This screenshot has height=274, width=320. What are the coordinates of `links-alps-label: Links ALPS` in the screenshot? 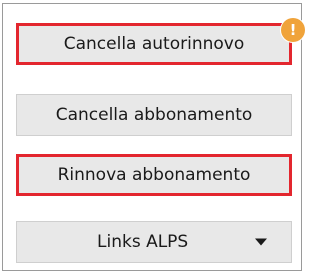 It's located at (143, 242).